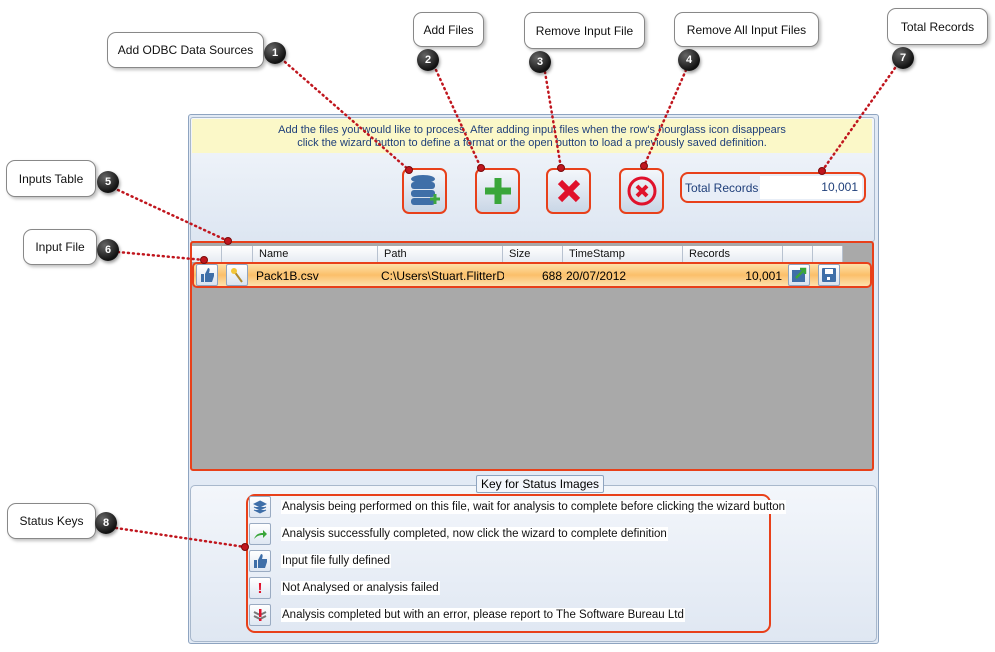 Image resolution: width=995 pixels, height=652 pixels. I want to click on remove-all-files-button, so click(641, 191).